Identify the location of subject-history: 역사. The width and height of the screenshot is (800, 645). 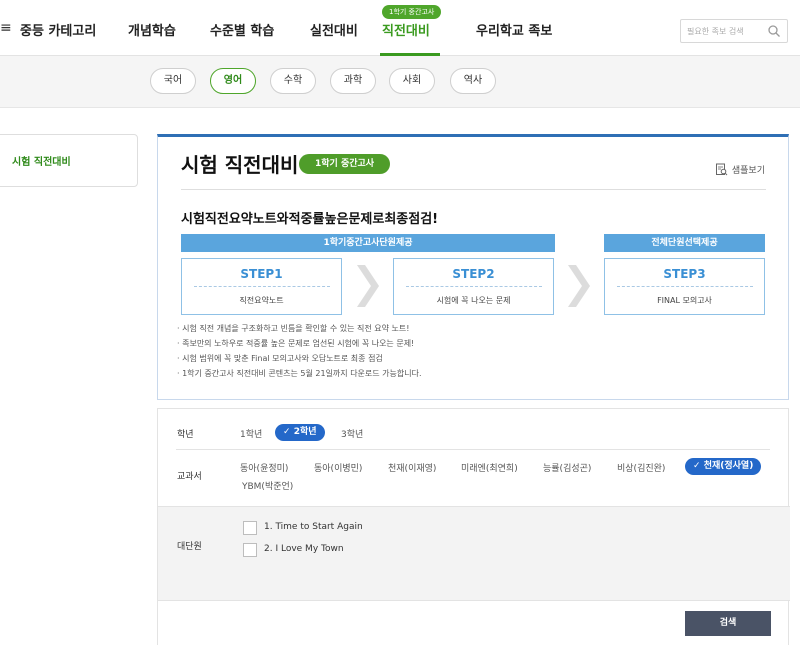
(473, 81).